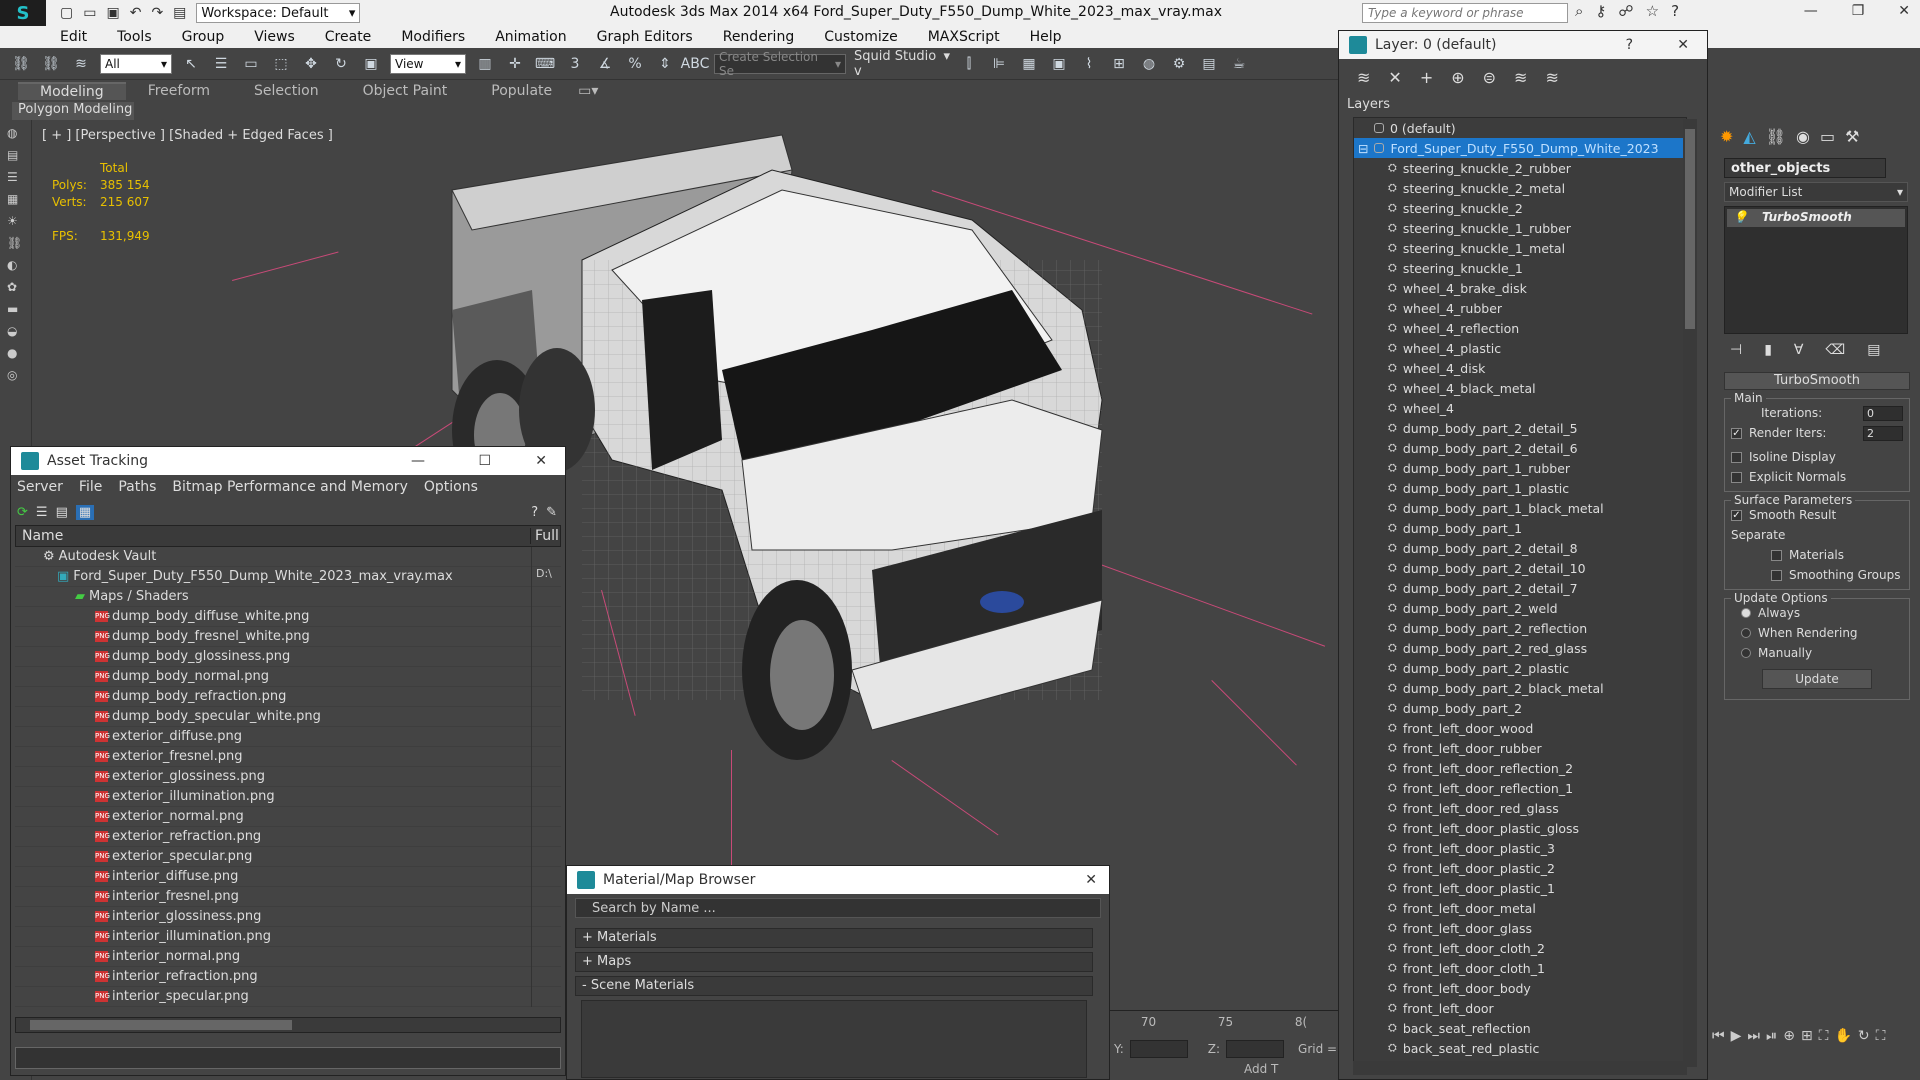 The width and height of the screenshot is (1920, 1080). Describe the element at coordinates (551, 512) in the screenshot. I see `pin-icon: ✎` at that location.